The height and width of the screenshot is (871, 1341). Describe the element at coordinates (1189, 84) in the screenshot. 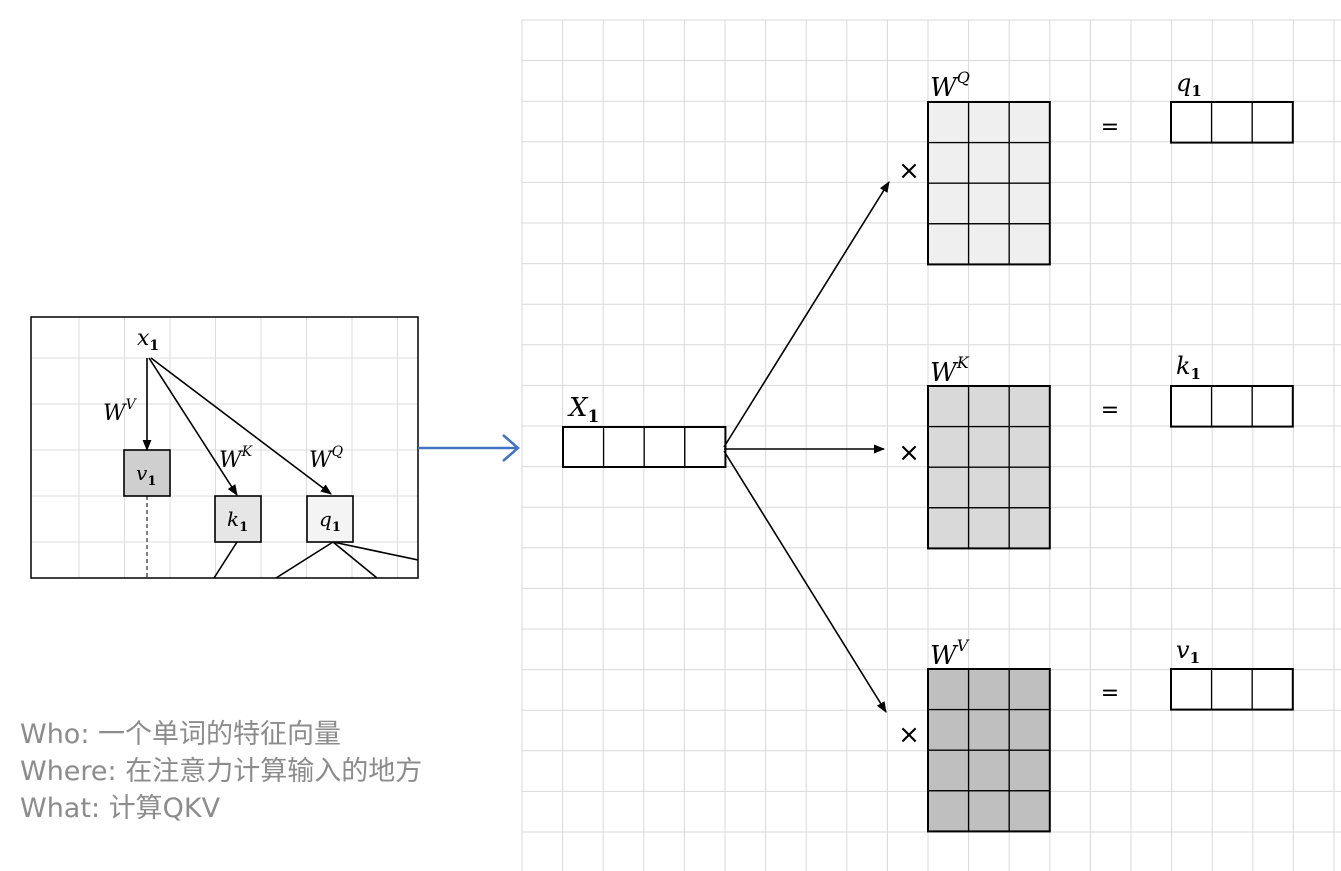

I see `q1-label: q1` at that location.